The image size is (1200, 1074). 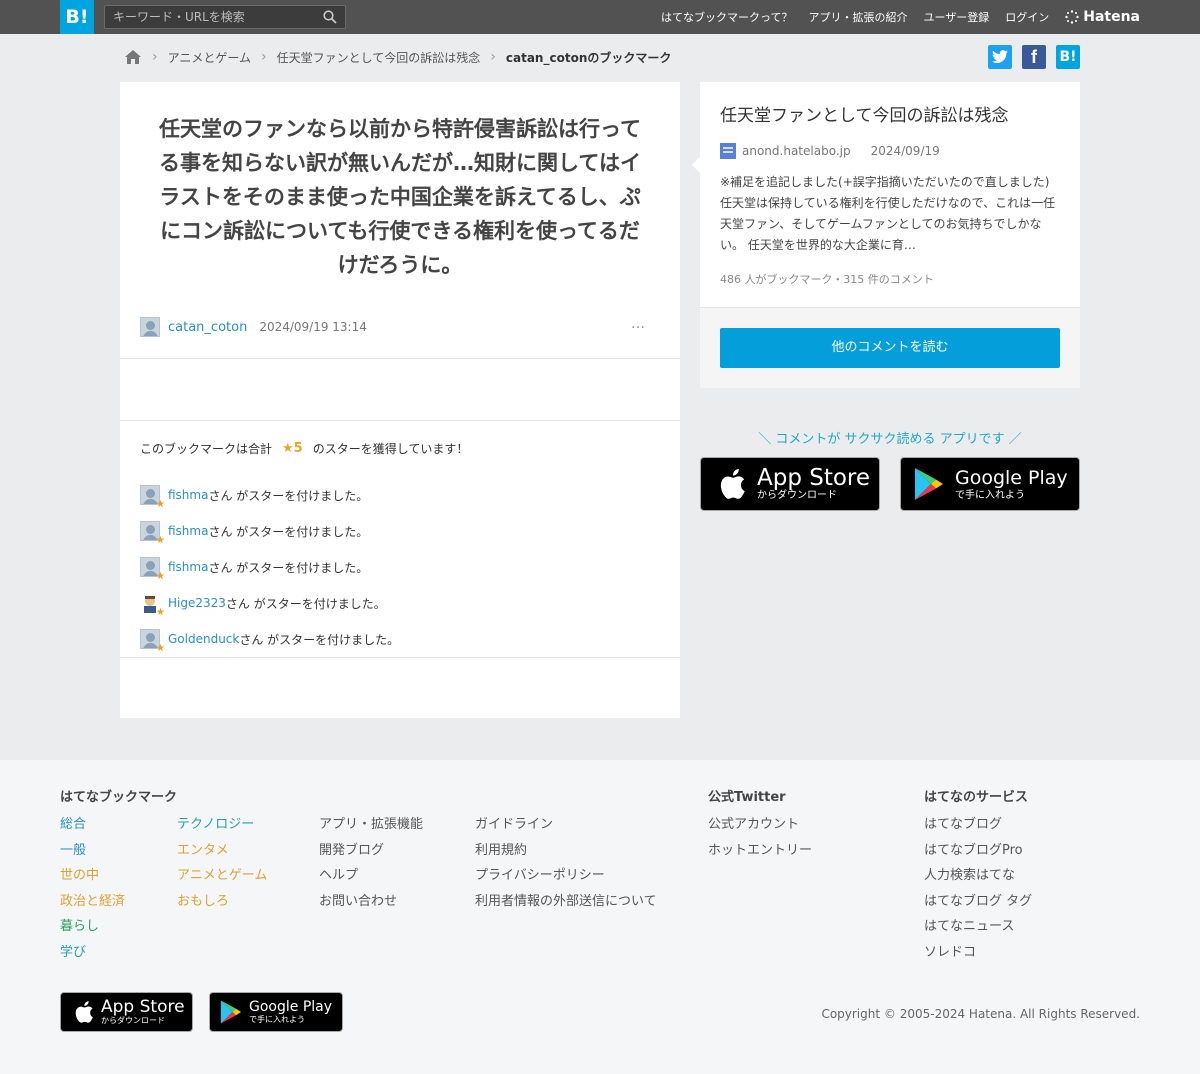 What do you see at coordinates (760, 828) in the screenshot?
I see `footer-link: 公式アカウント` at bounding box center [760, 828].